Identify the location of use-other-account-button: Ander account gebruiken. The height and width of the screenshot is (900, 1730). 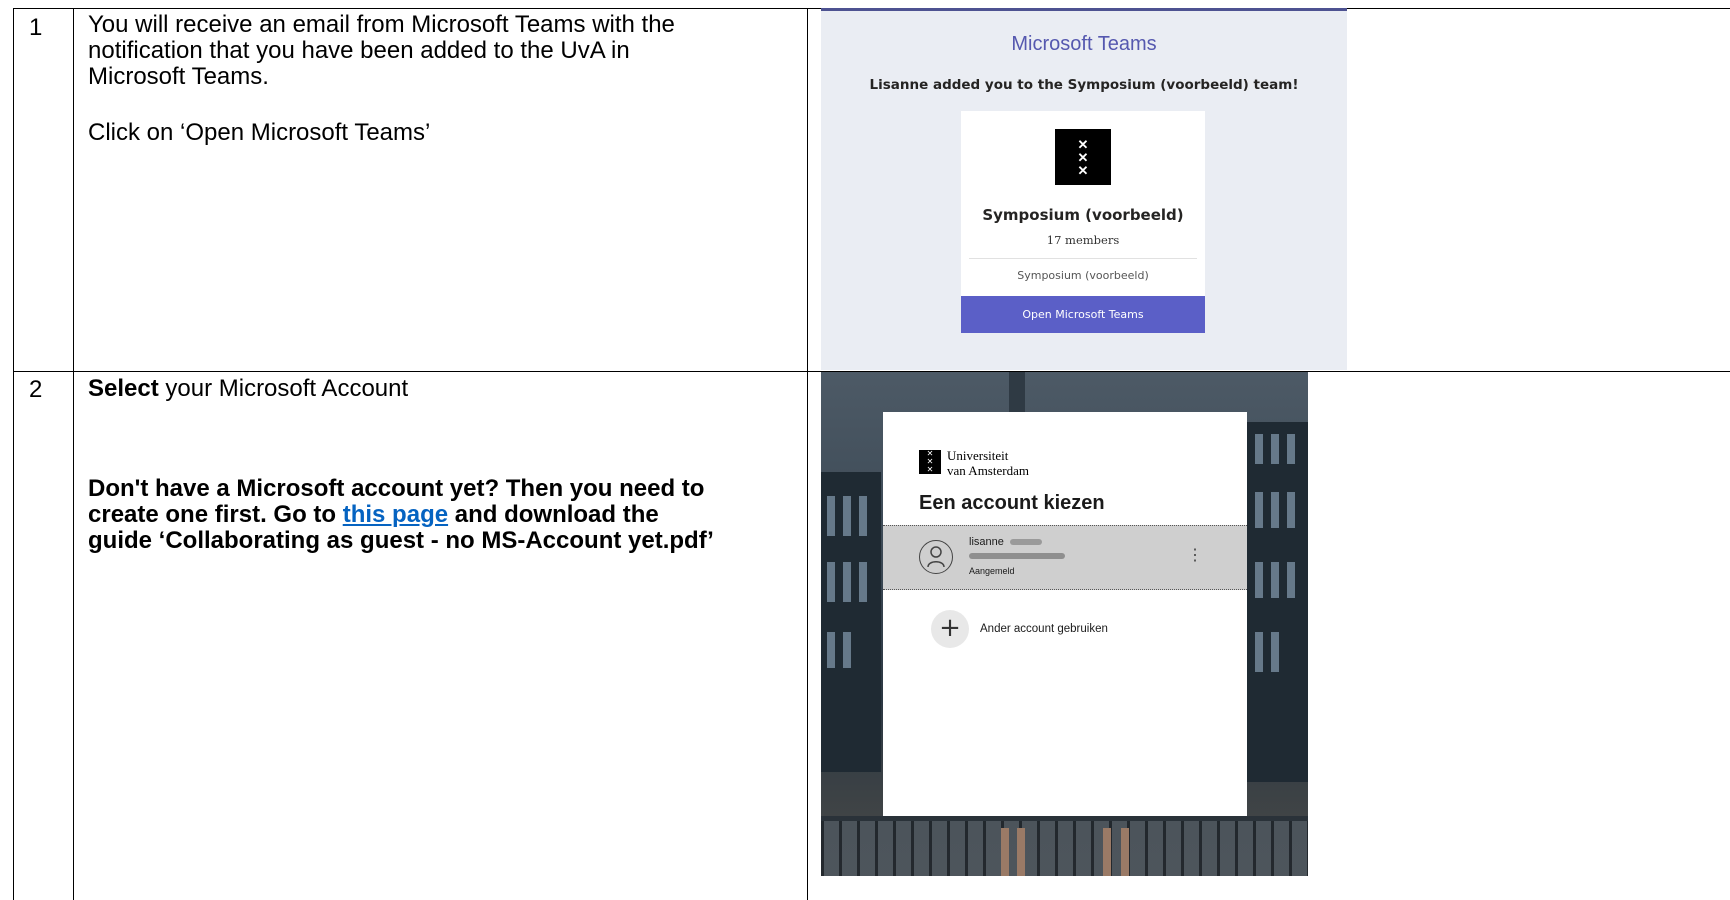
(1044, 629).